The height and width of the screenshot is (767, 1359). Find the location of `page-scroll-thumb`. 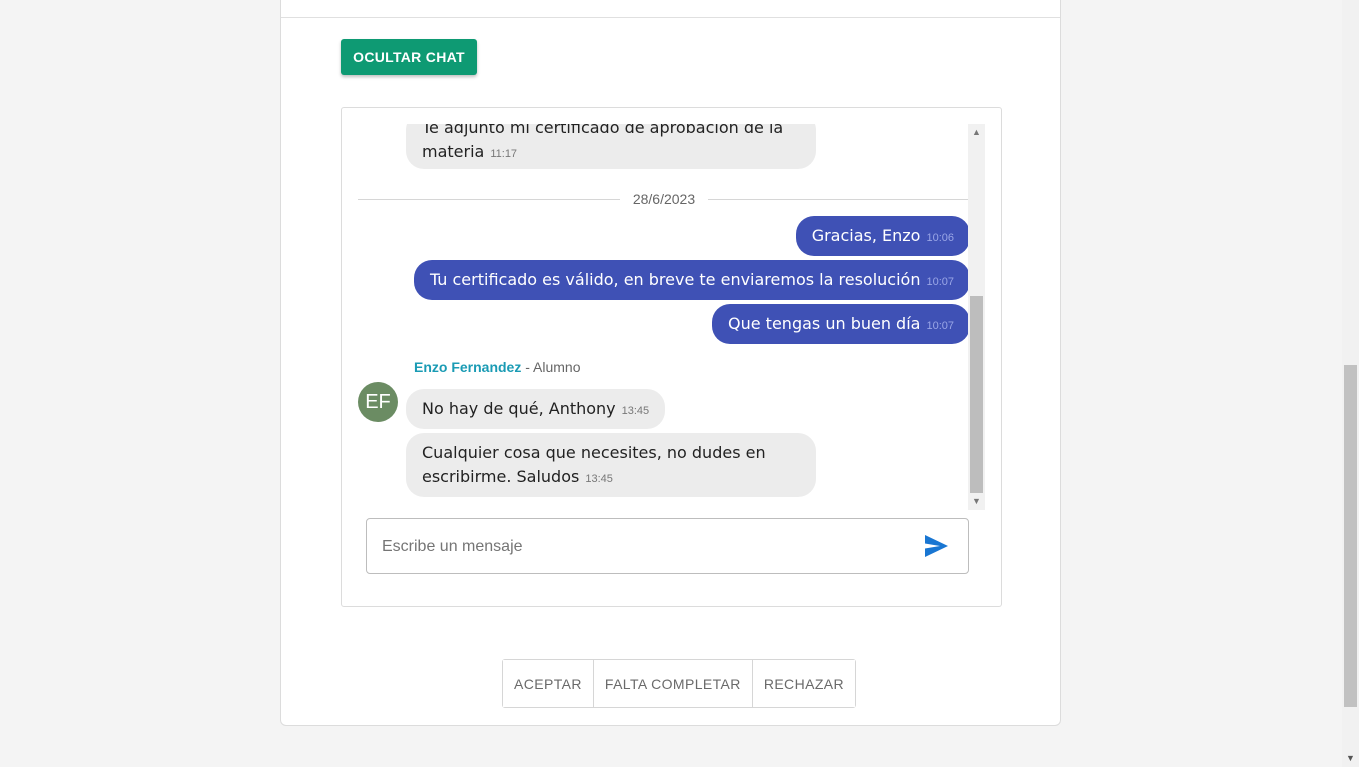

page-scroll-thumb is located at coordinates (1350, 536).